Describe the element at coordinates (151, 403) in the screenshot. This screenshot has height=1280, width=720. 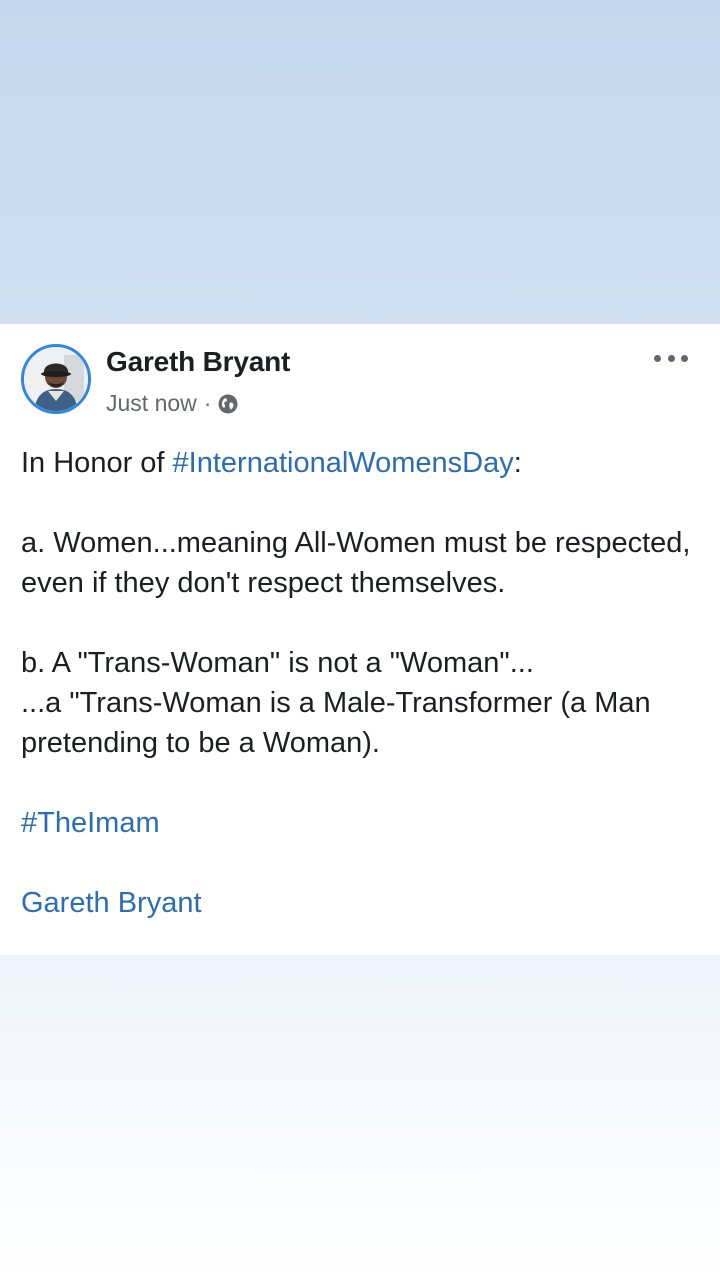
I see `timestamp: Just now` at that location.